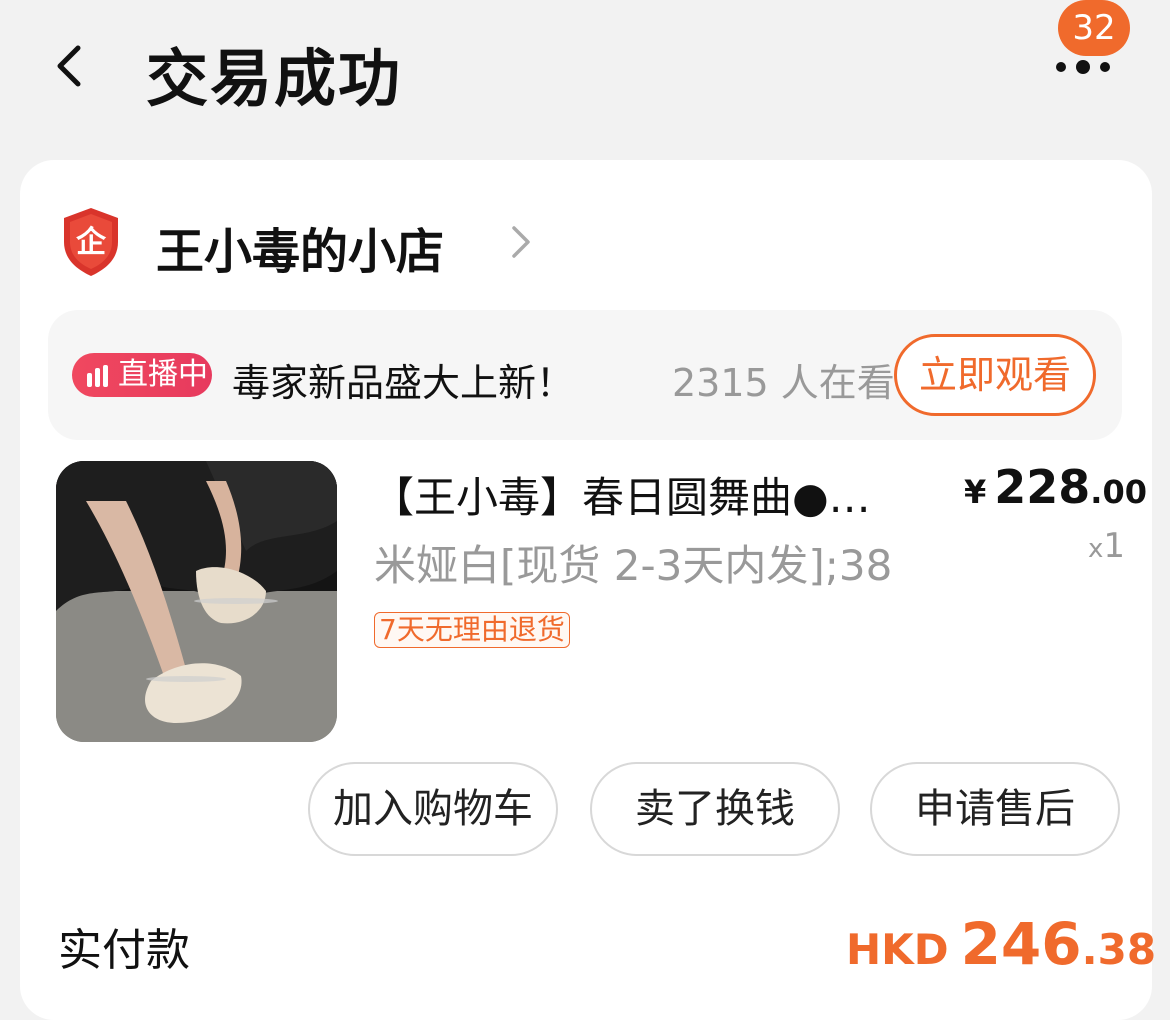 The width and height of the screenshot is (1170, 1020). I want to click on add-to-cart-button: 加入购物车, so click(433, 809).